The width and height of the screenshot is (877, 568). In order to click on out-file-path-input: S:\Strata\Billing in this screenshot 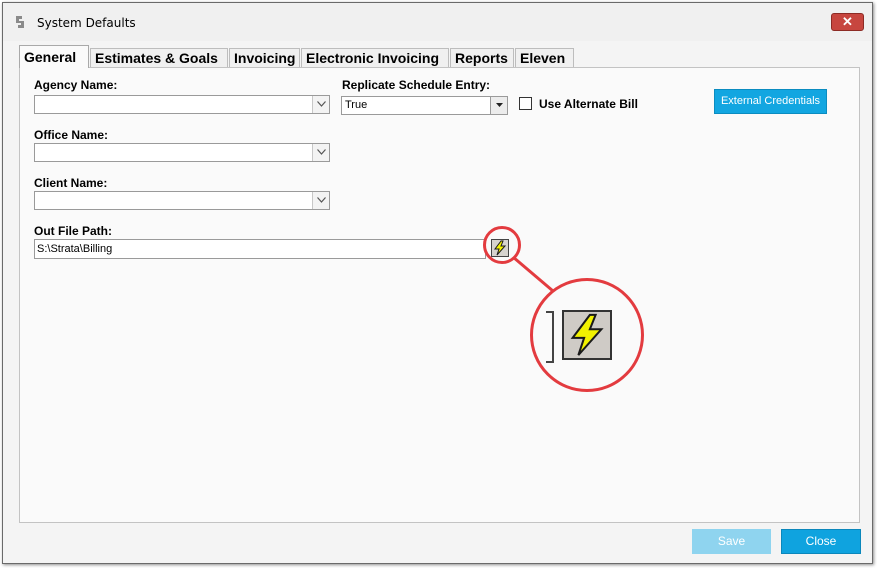, I will do `click(260, 249)`.